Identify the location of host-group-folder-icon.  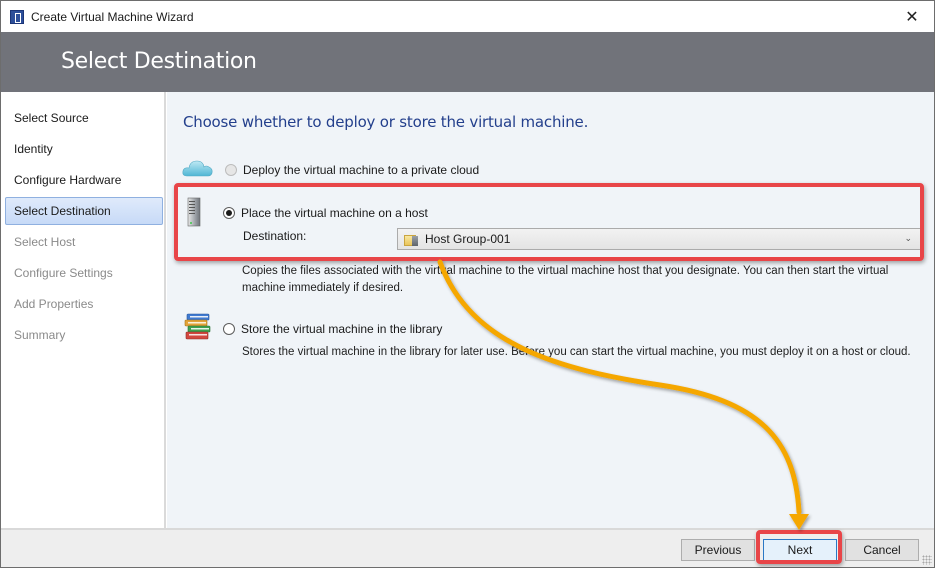
(411, 239).